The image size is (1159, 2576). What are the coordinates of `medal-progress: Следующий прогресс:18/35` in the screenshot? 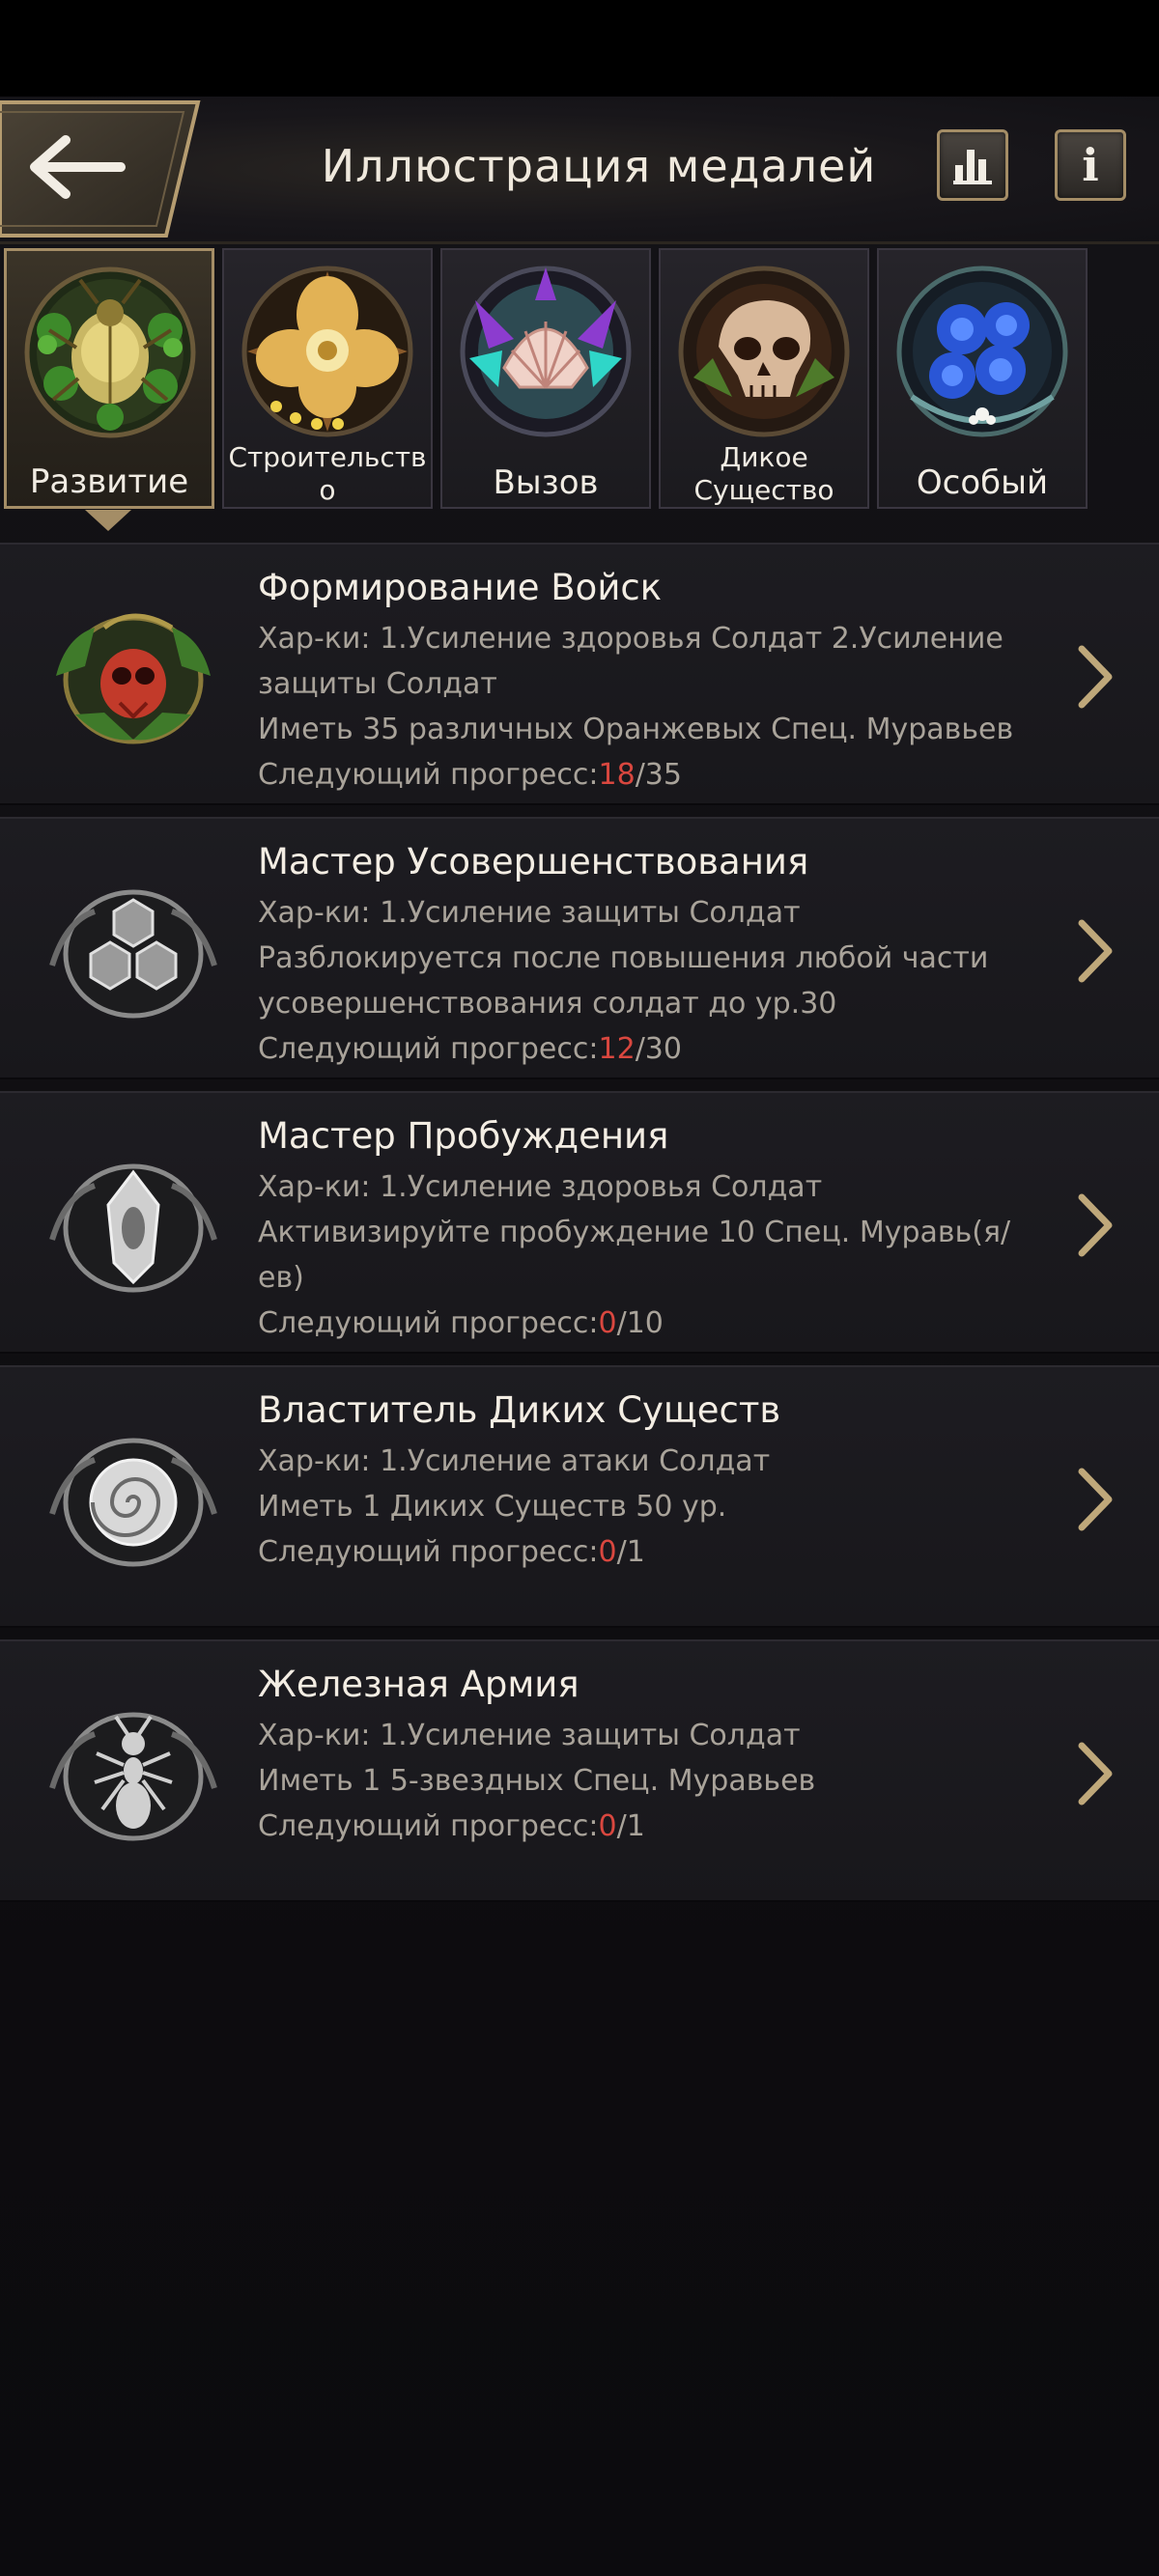 It's located at (654, 775).